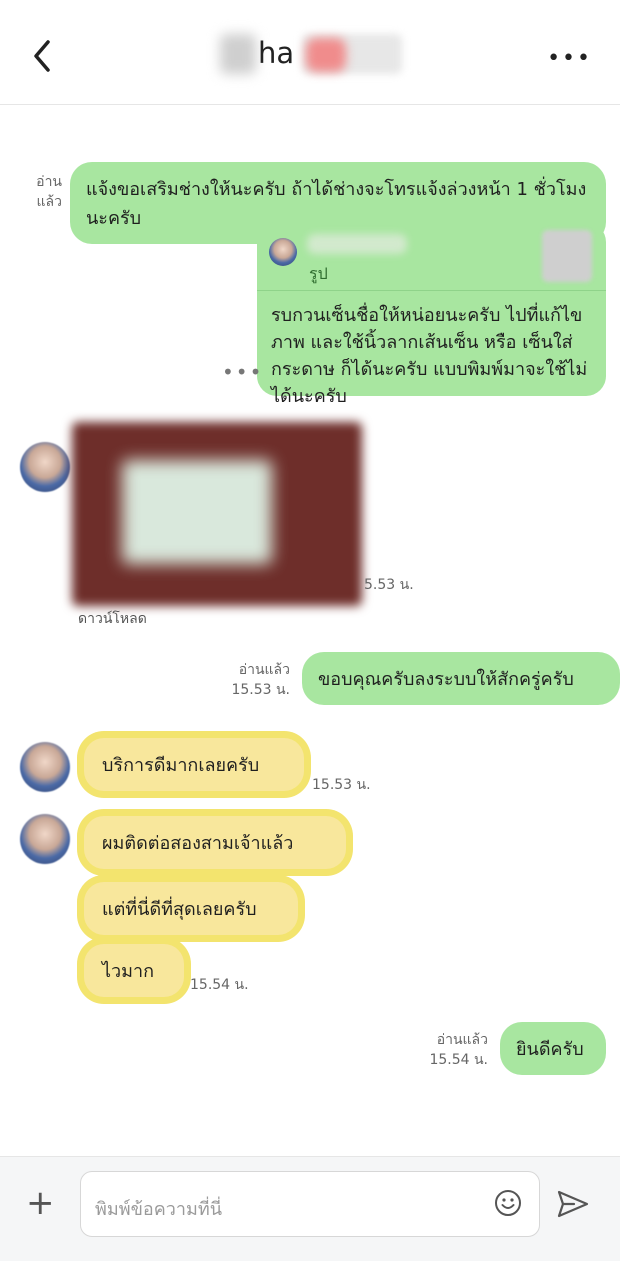 The image size is (620, 1261). Describe the element at coordinates (258, 680) in the screenshot. I see `read-status: อ่านแล้ว 15.53 น.` at that location.